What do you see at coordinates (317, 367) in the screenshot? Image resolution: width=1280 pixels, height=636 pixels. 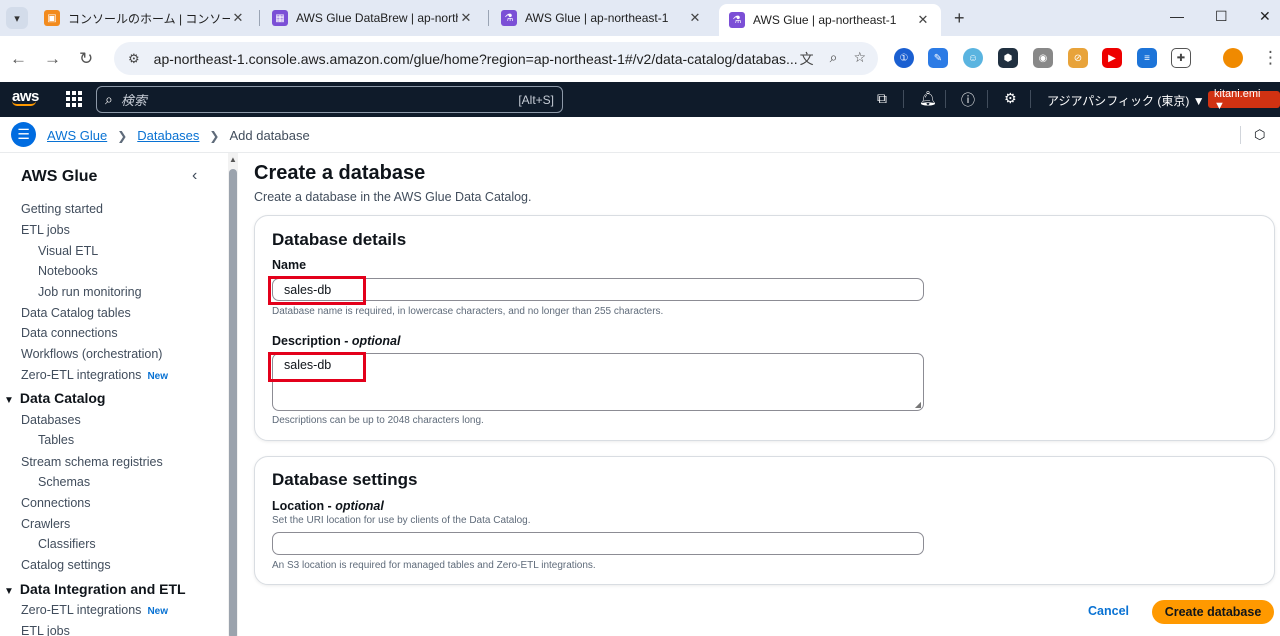 I see `highlight-box-description` at bounding box center [317, 367].